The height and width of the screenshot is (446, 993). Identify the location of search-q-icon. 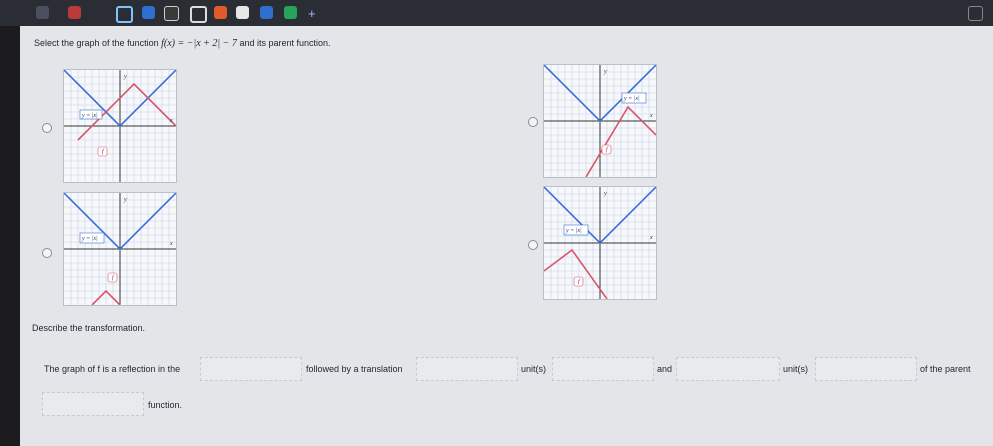
(198, 14).